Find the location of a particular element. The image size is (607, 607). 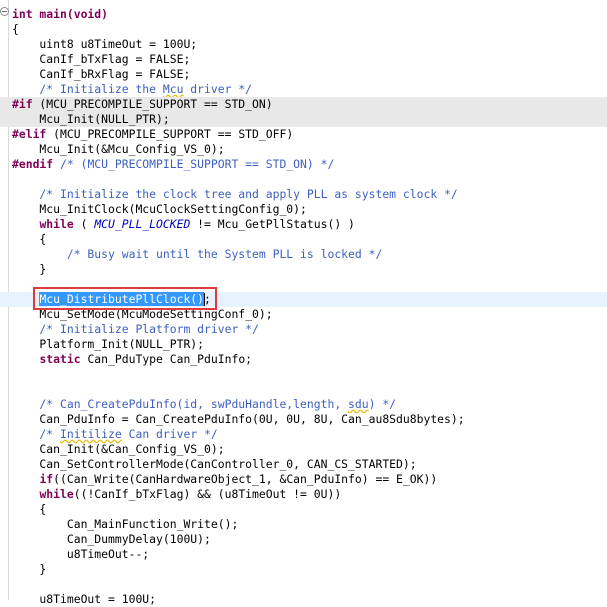

code-token: if is located at coordinates (46, 479).